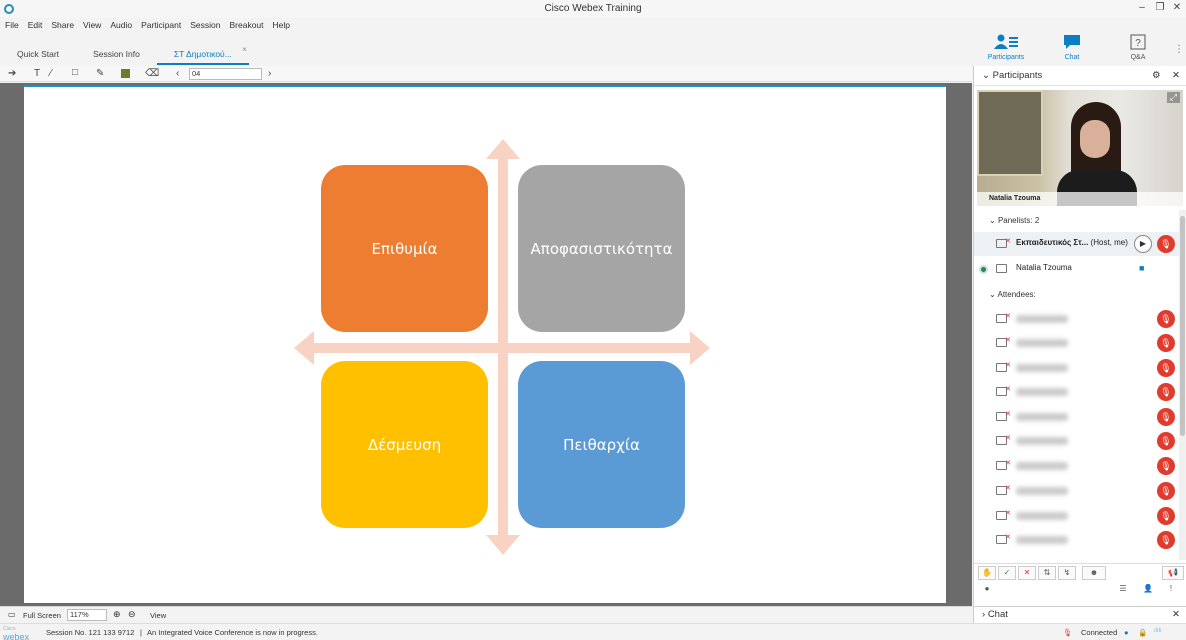 The width and height of the screenshot is (1186, 640). Describe the element at coordinates (1176, 615) in the screenshot. I see `close-chat-icon: ✕` at that location.